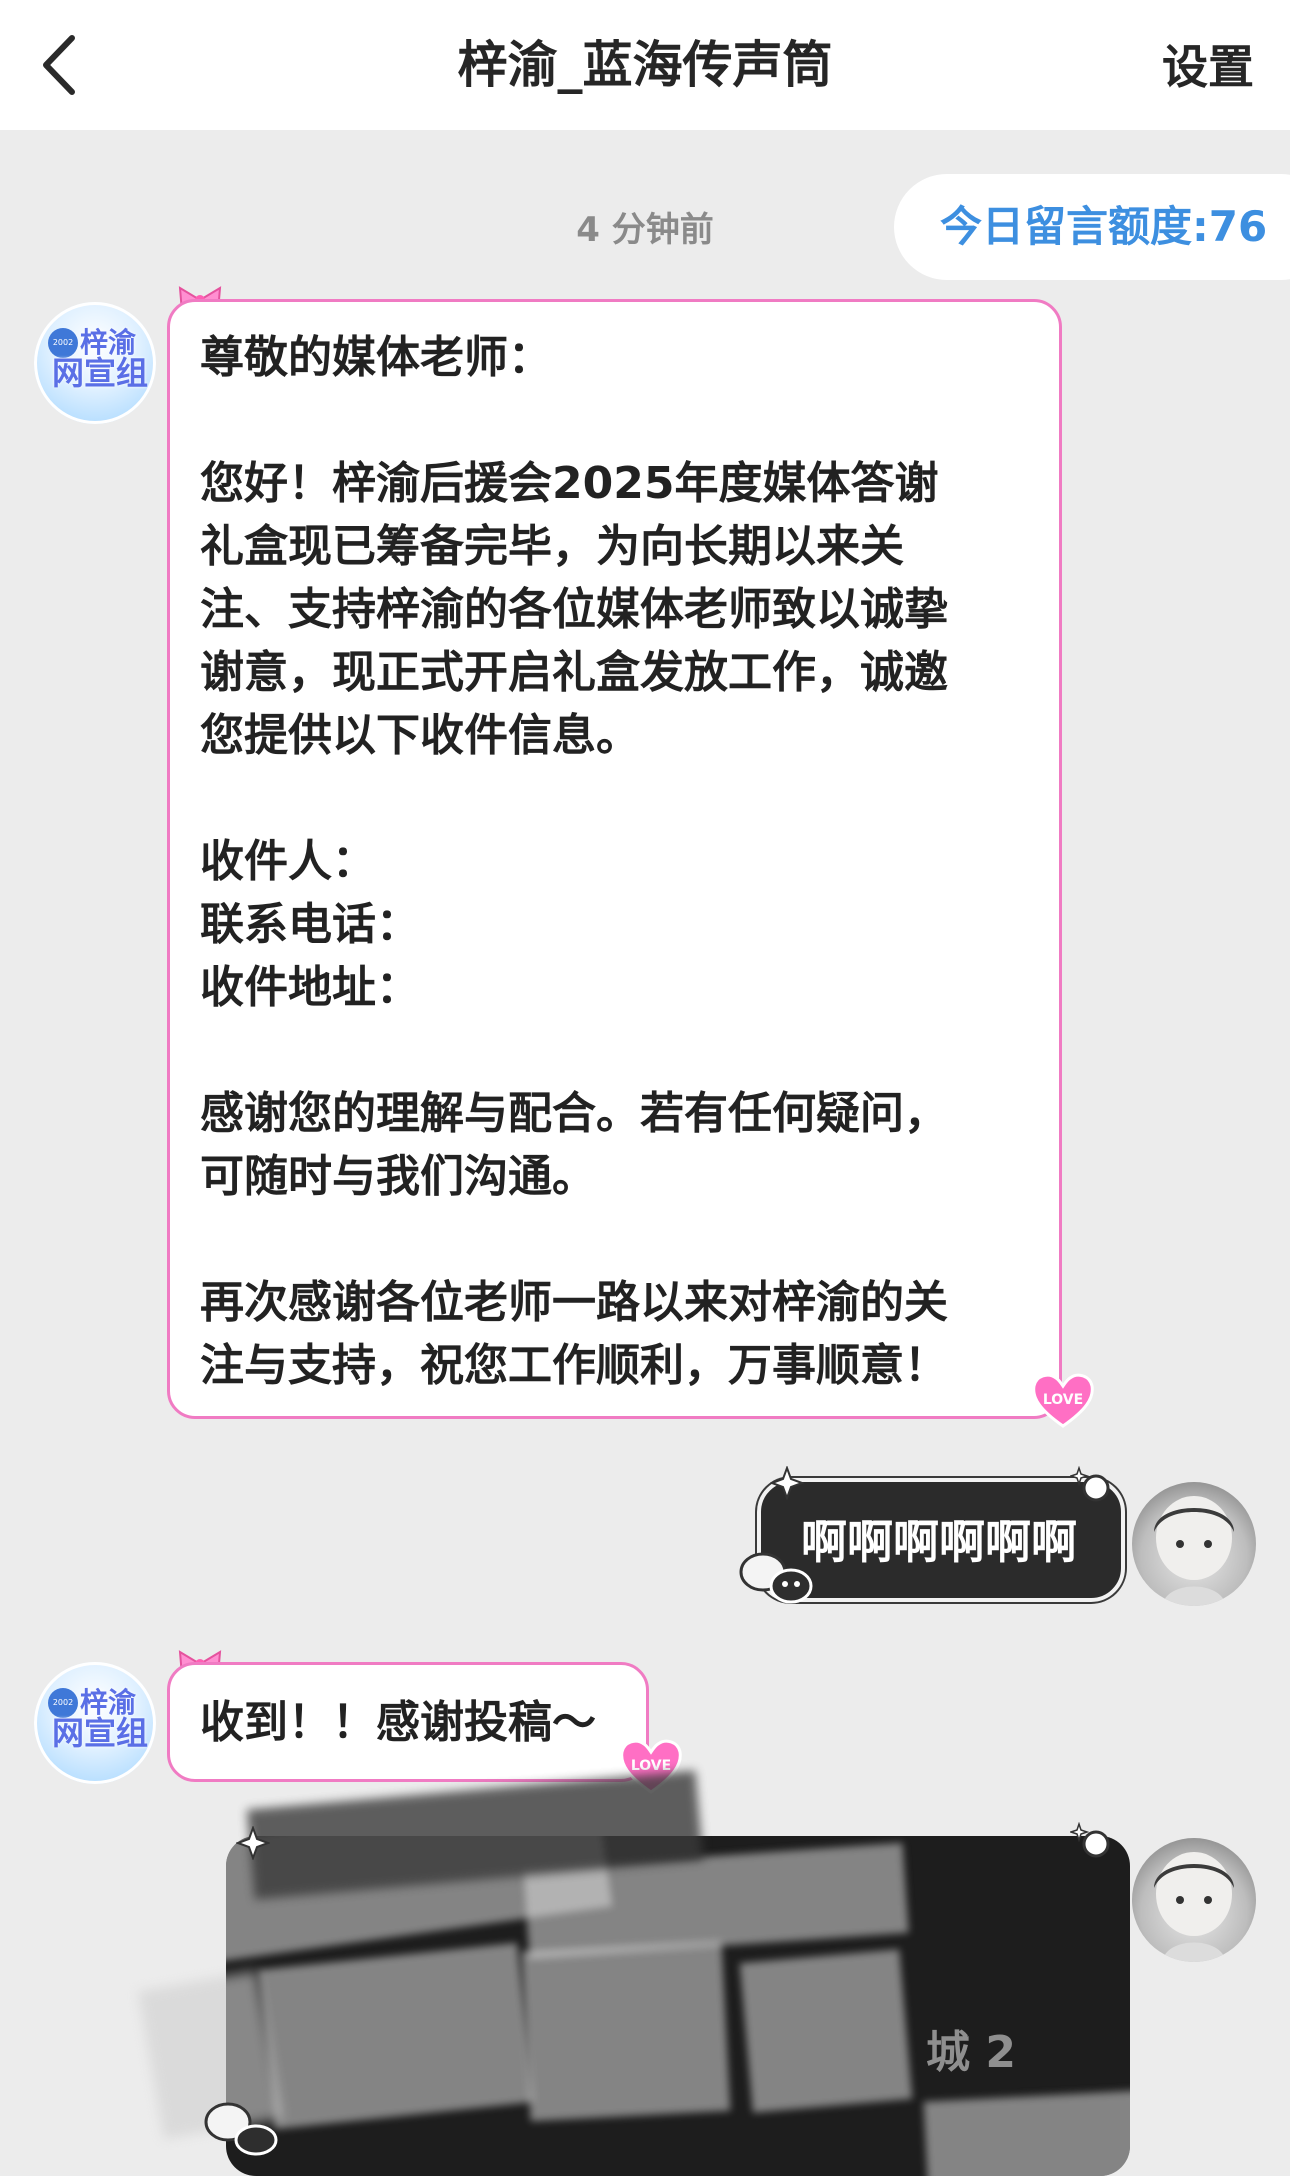 The width and height of the screenshot is (1290, 2176). What do you see at coordinates (552, 546) in the screenshot?
I see `message-line: 礼盒现已筹备完毕，为向长期以来关` at bounding box center [552, 546].